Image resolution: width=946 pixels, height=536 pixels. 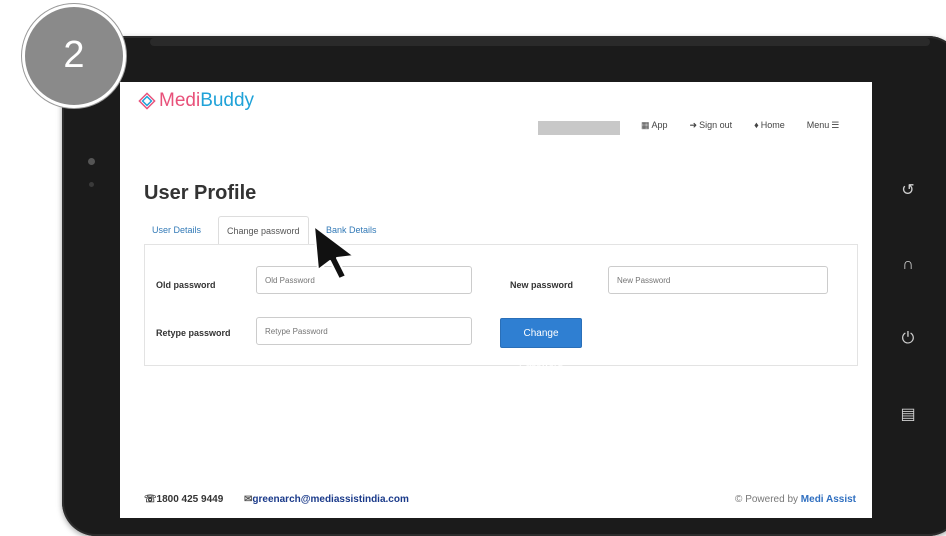 I want to click on old-password-input, so click(x=364, y=280).